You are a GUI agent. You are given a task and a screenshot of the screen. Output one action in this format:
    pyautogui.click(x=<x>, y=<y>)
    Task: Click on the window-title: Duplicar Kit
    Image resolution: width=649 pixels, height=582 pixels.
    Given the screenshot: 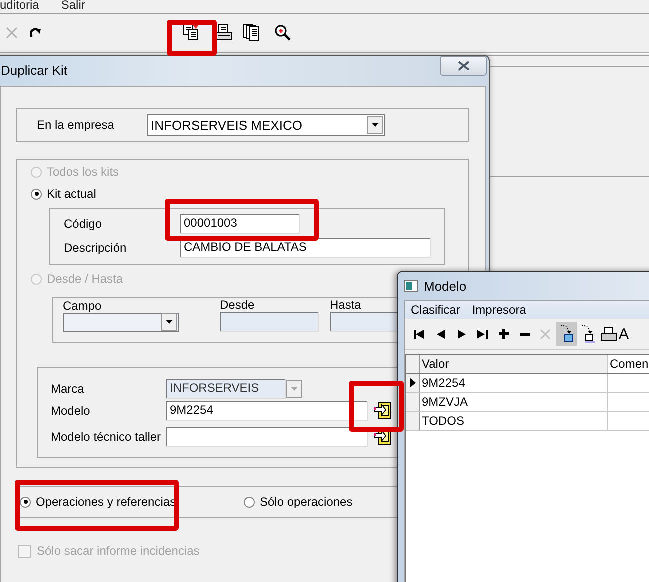 What is the action you would take?
    pyautogui.click(x=34, y=70)
    